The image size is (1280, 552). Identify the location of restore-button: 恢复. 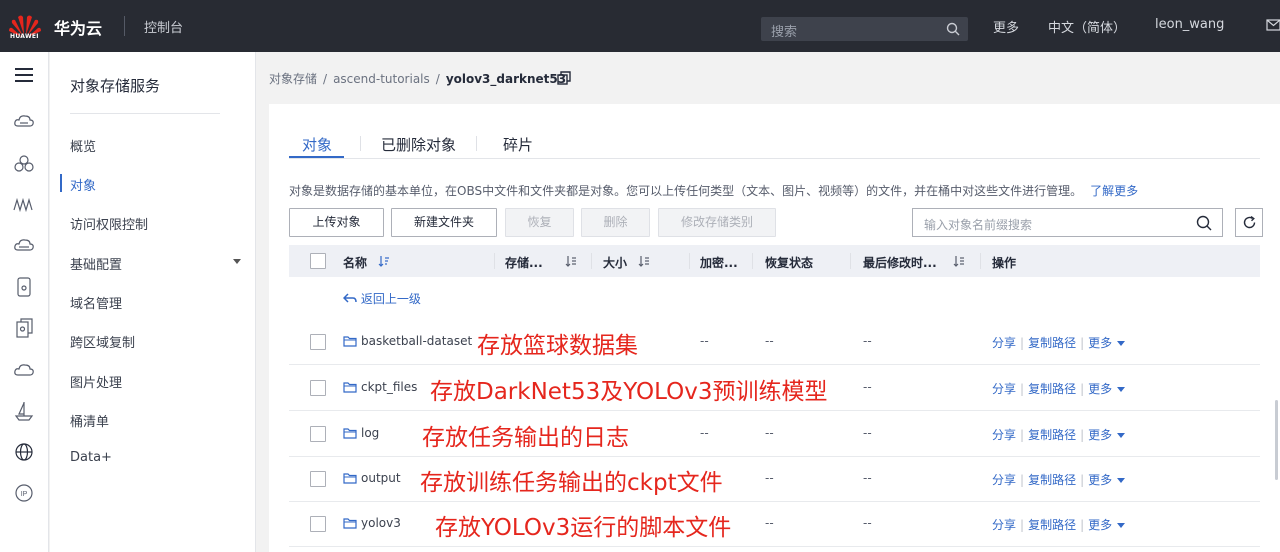
(539, 222).